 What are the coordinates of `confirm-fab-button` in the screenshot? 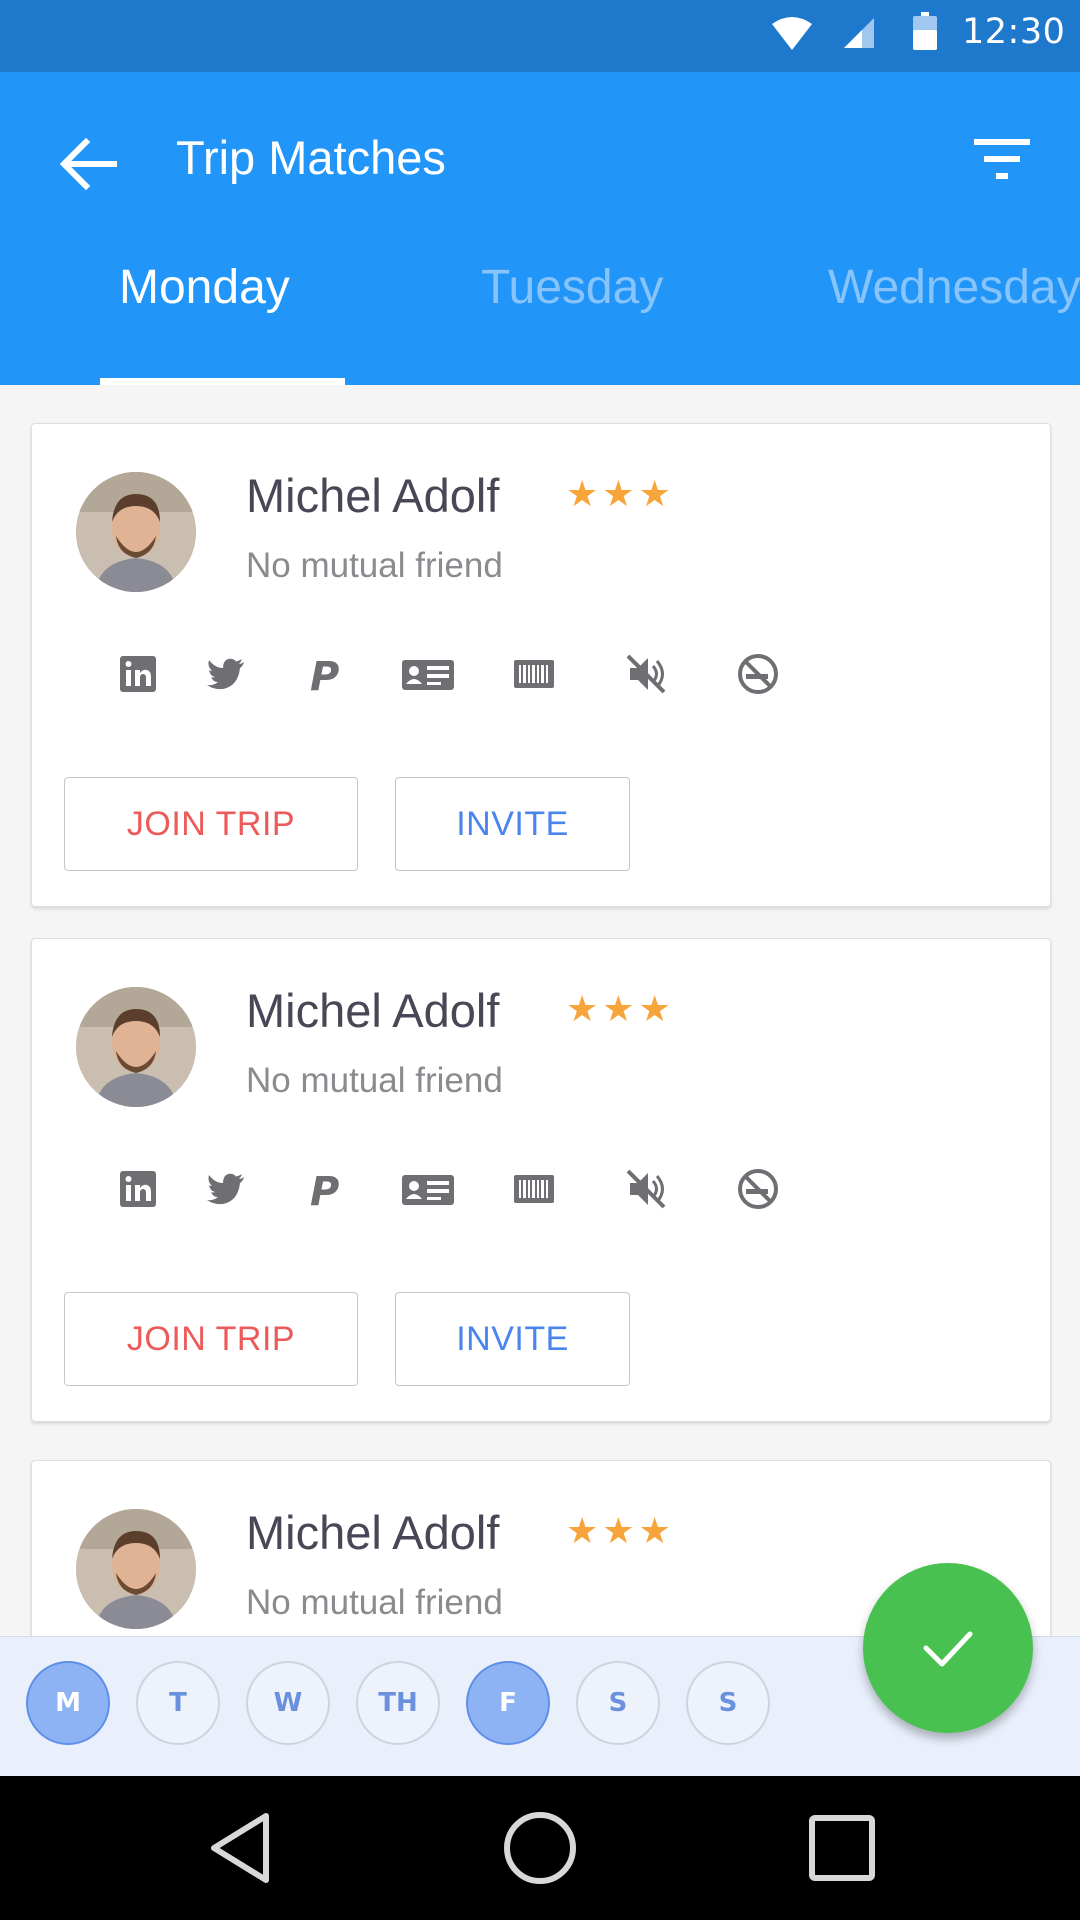 It's located at (948, 1648).